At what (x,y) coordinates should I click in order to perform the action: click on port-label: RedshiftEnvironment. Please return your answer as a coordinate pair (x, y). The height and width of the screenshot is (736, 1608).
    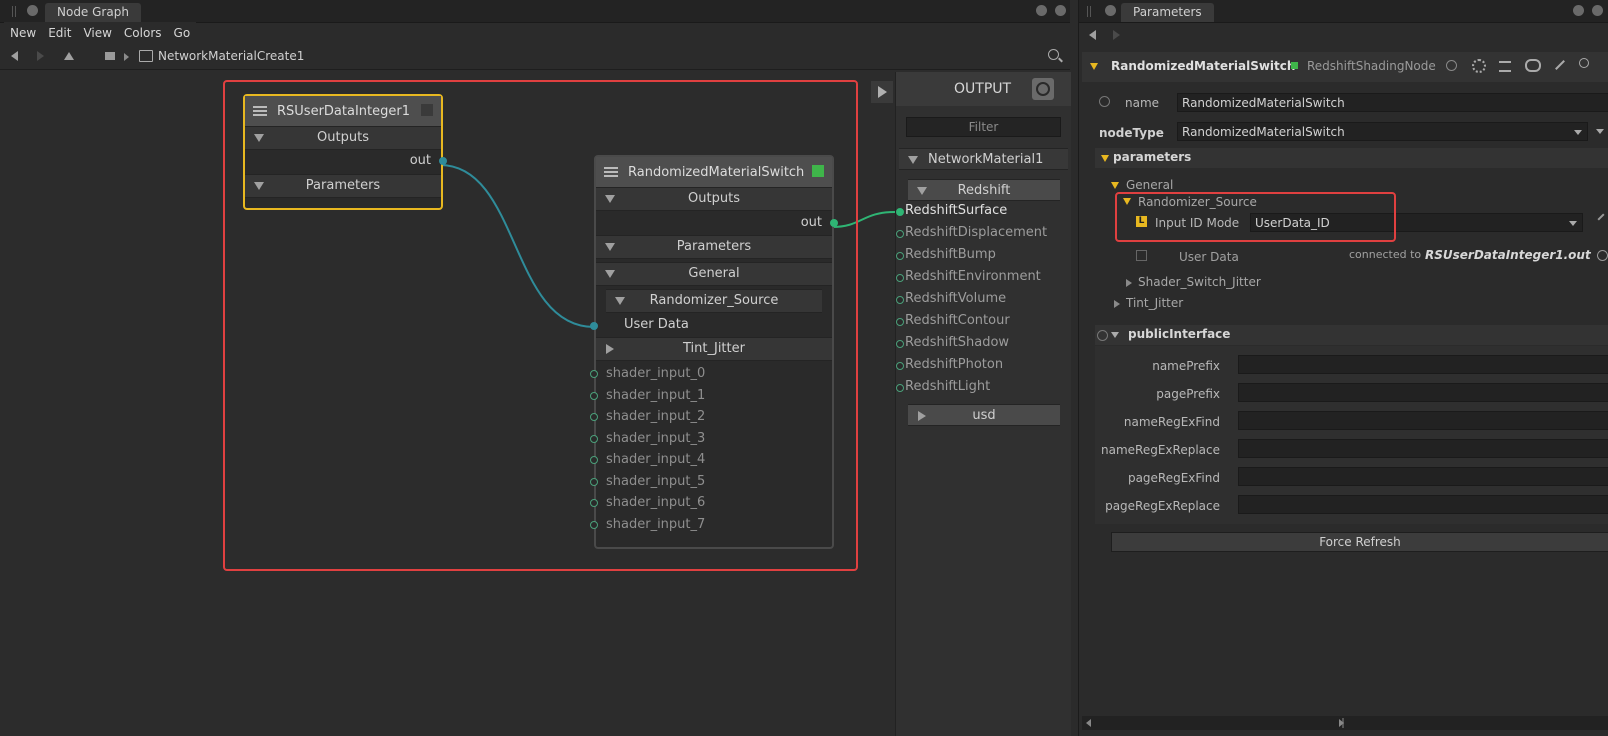
    Looking at the image, I should click on (973, 276).